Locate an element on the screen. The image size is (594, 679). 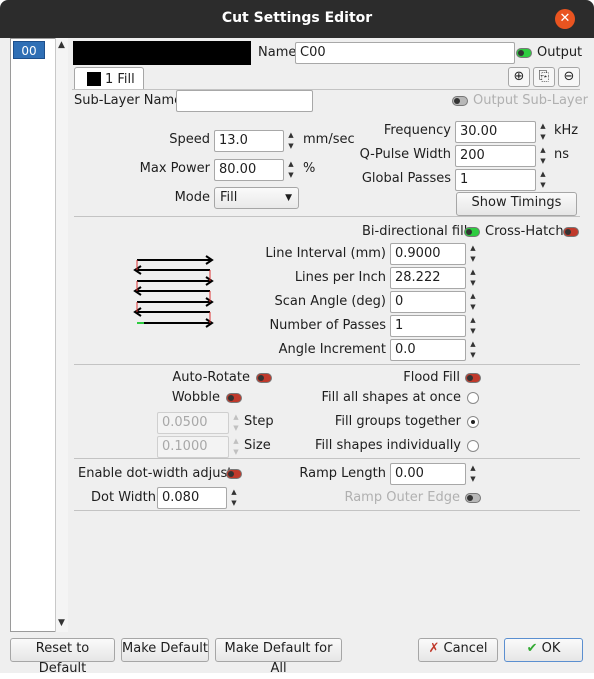
fill-individually-label: Fill shapes individually is located at coordinates (387, 445).